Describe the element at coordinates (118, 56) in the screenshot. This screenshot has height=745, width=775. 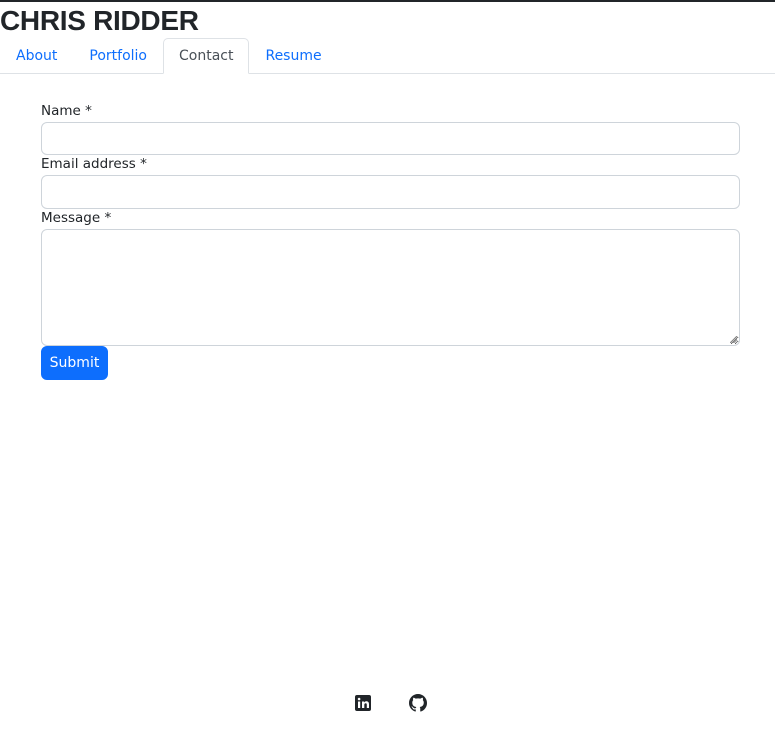
I see `tab-portfolio: Portfolio` at that location.